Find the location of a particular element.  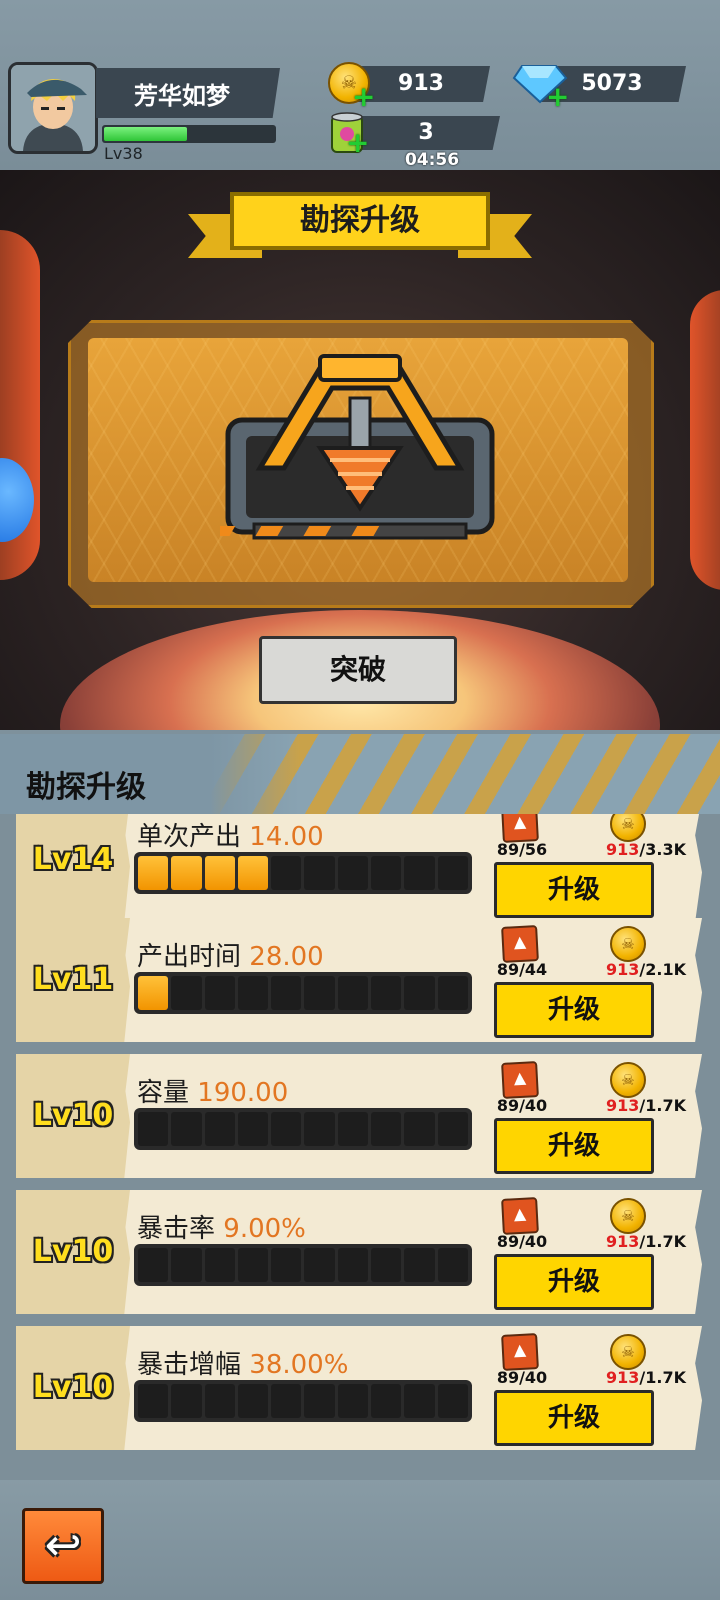

avatar is located at coordinates (53, 108).